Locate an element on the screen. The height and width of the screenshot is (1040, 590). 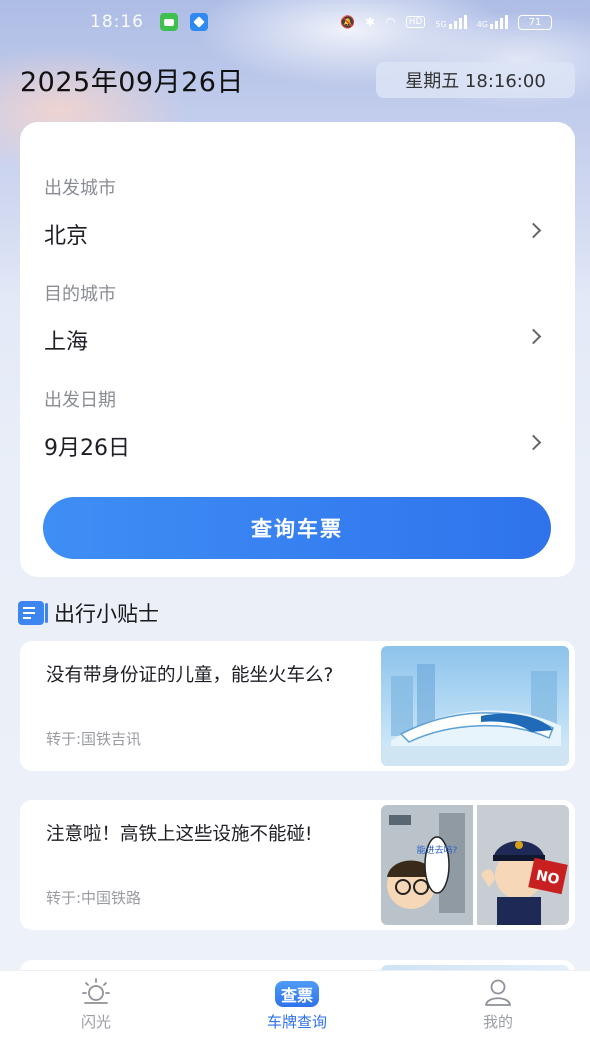
sun-icon is located at coordinates (96, 991).